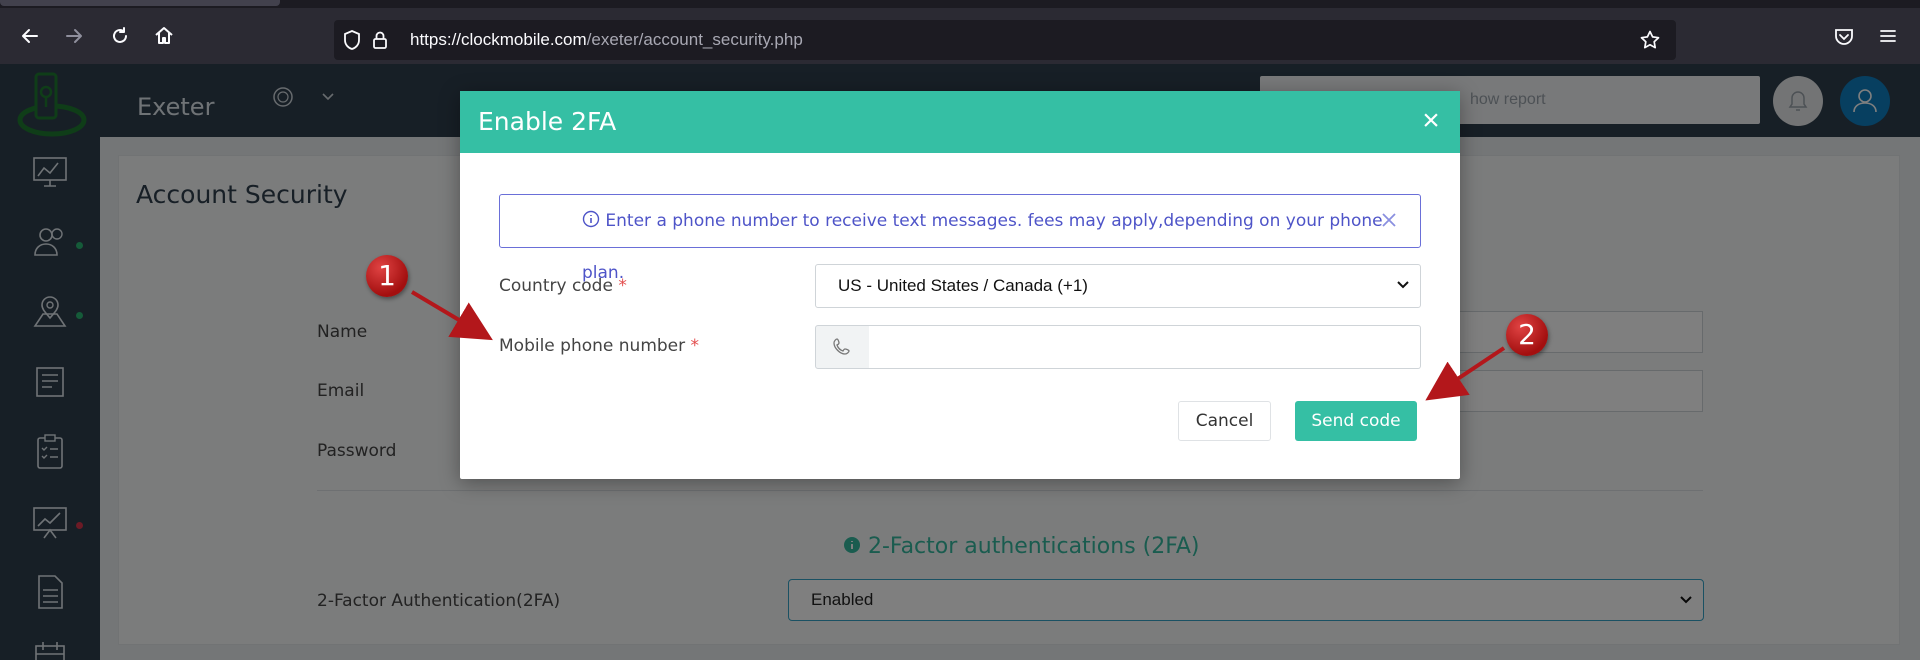 The height and width of the screenshot is (660, 1920). What do you see at coordinates (960, 122) in the screenshot?
I see `modal-header: Enable 2FA ×` at bounding box center [960, 122].